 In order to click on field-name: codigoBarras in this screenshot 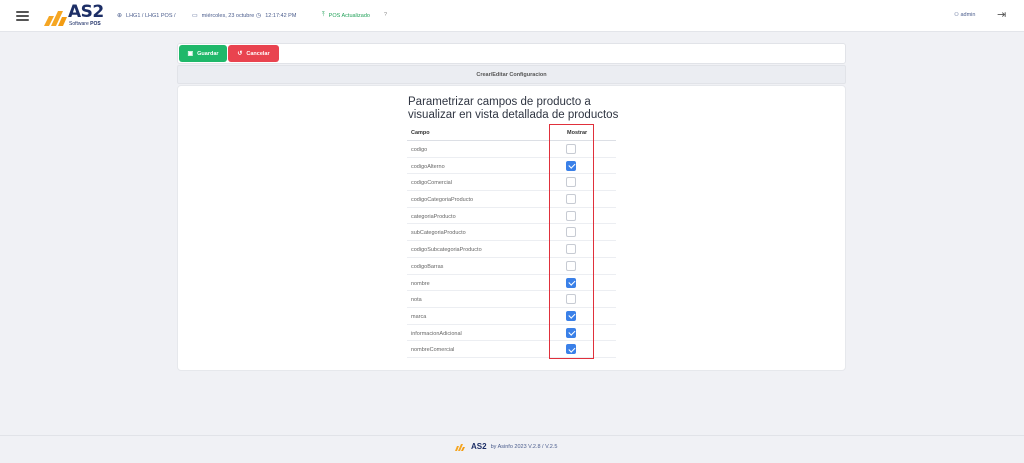, I will do `click(427, 266)`.